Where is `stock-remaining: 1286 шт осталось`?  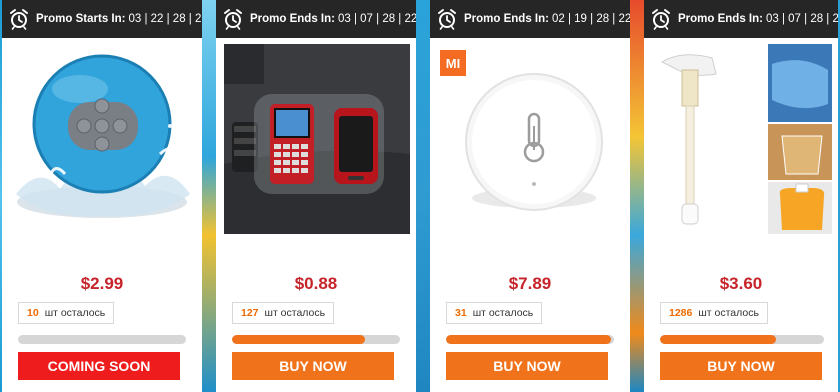 stock-remaining: 1286 шт осталось is located at coordinates (714, 313).